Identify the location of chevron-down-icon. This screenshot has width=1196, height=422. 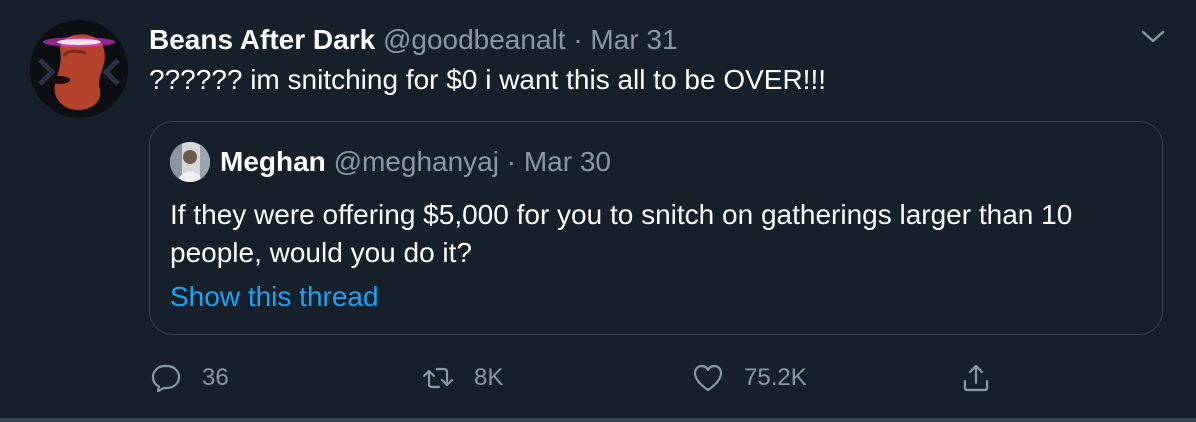
(1153, 36).